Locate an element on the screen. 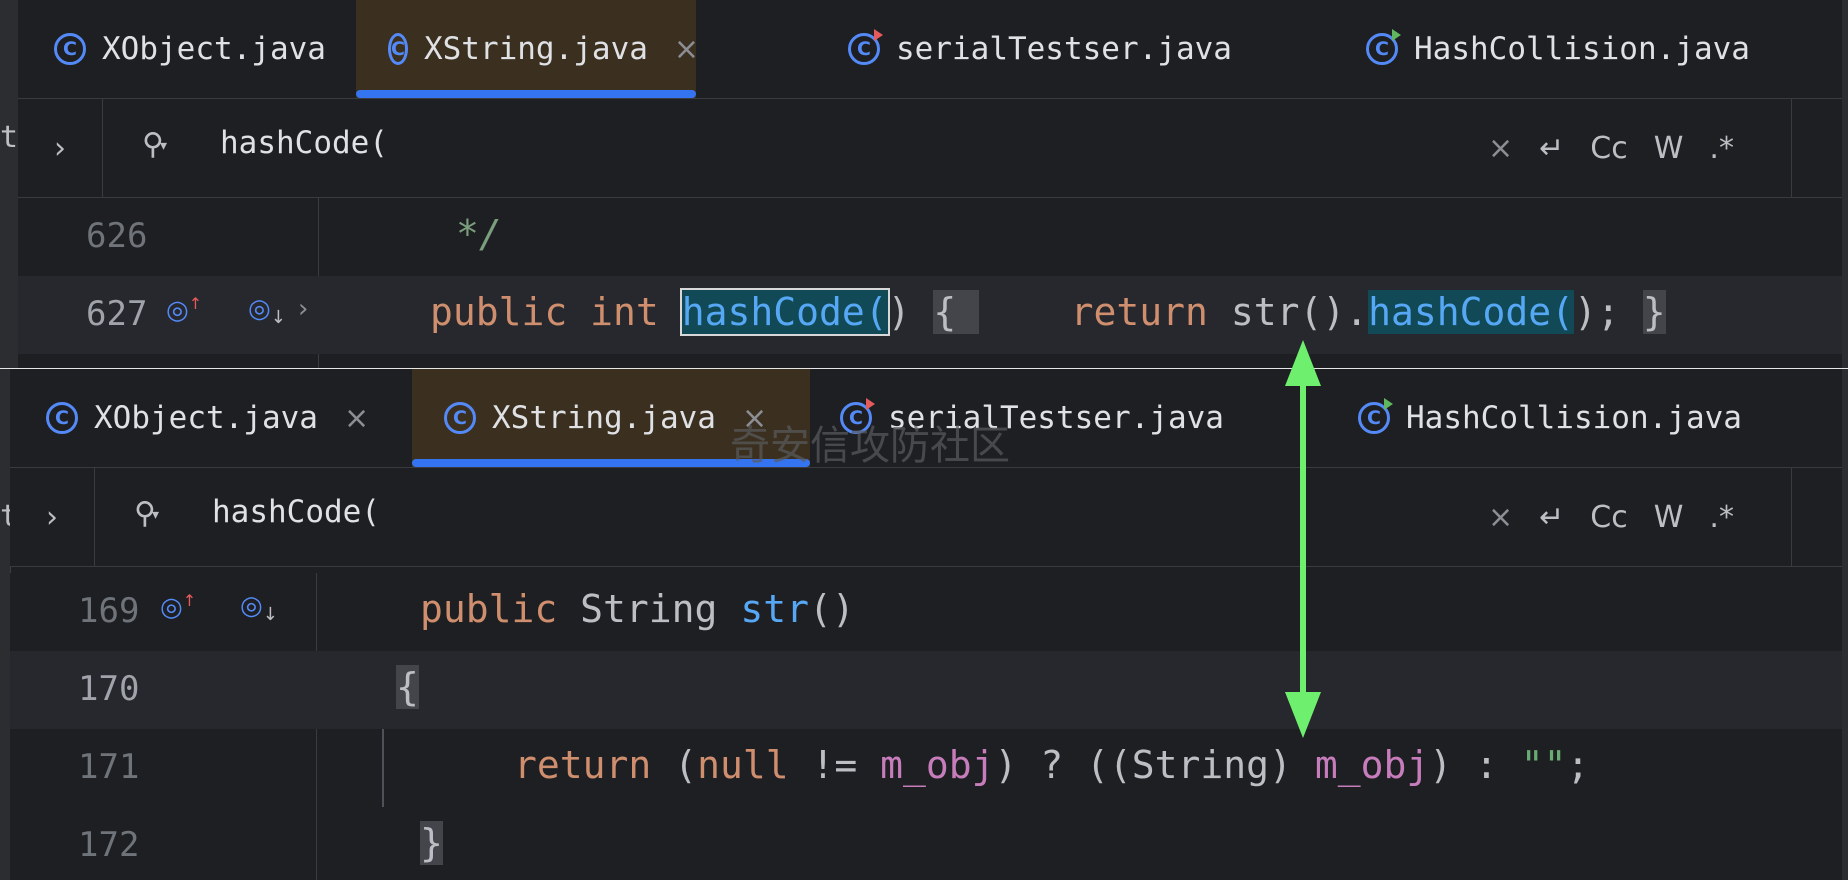 The height and width of the screenshot is (880, 1848). arrow-head-down is located at coordinates (1303, 715).